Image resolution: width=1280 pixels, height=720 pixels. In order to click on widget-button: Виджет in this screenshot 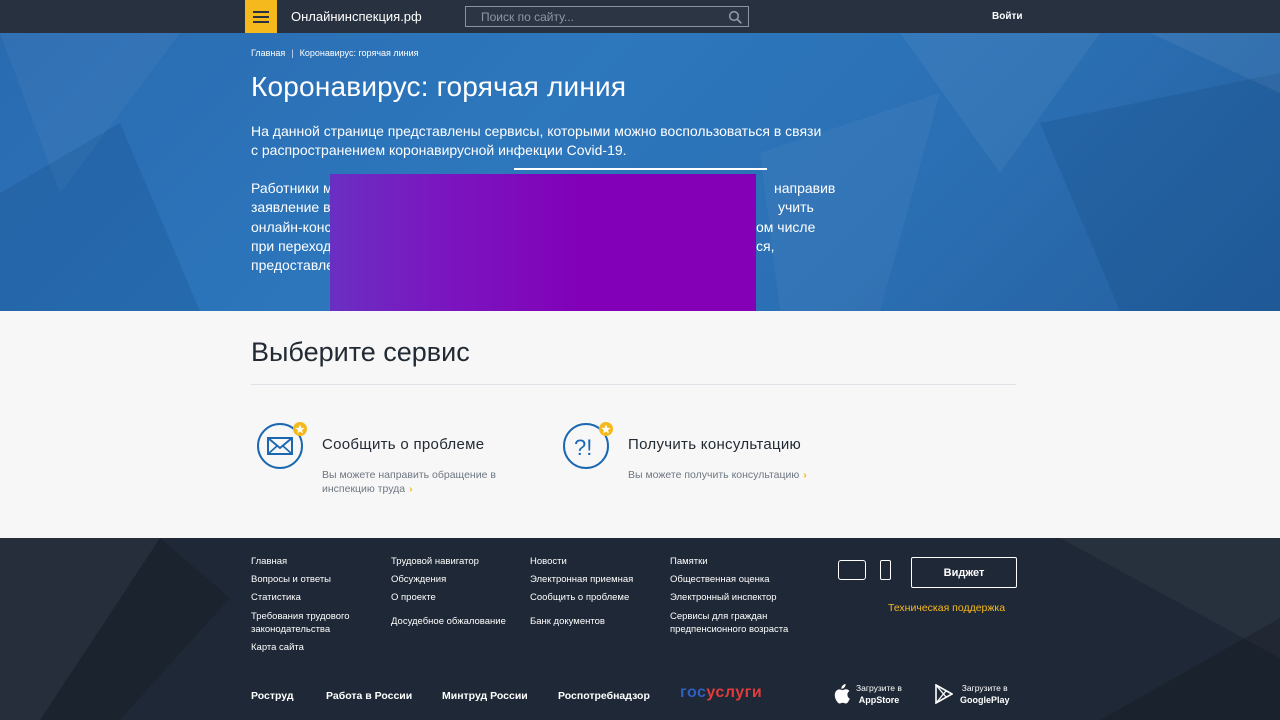, I will do `click(964, 572)`.